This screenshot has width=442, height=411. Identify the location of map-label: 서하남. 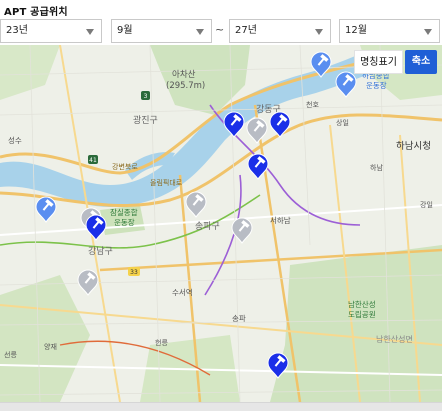
(280, 220).